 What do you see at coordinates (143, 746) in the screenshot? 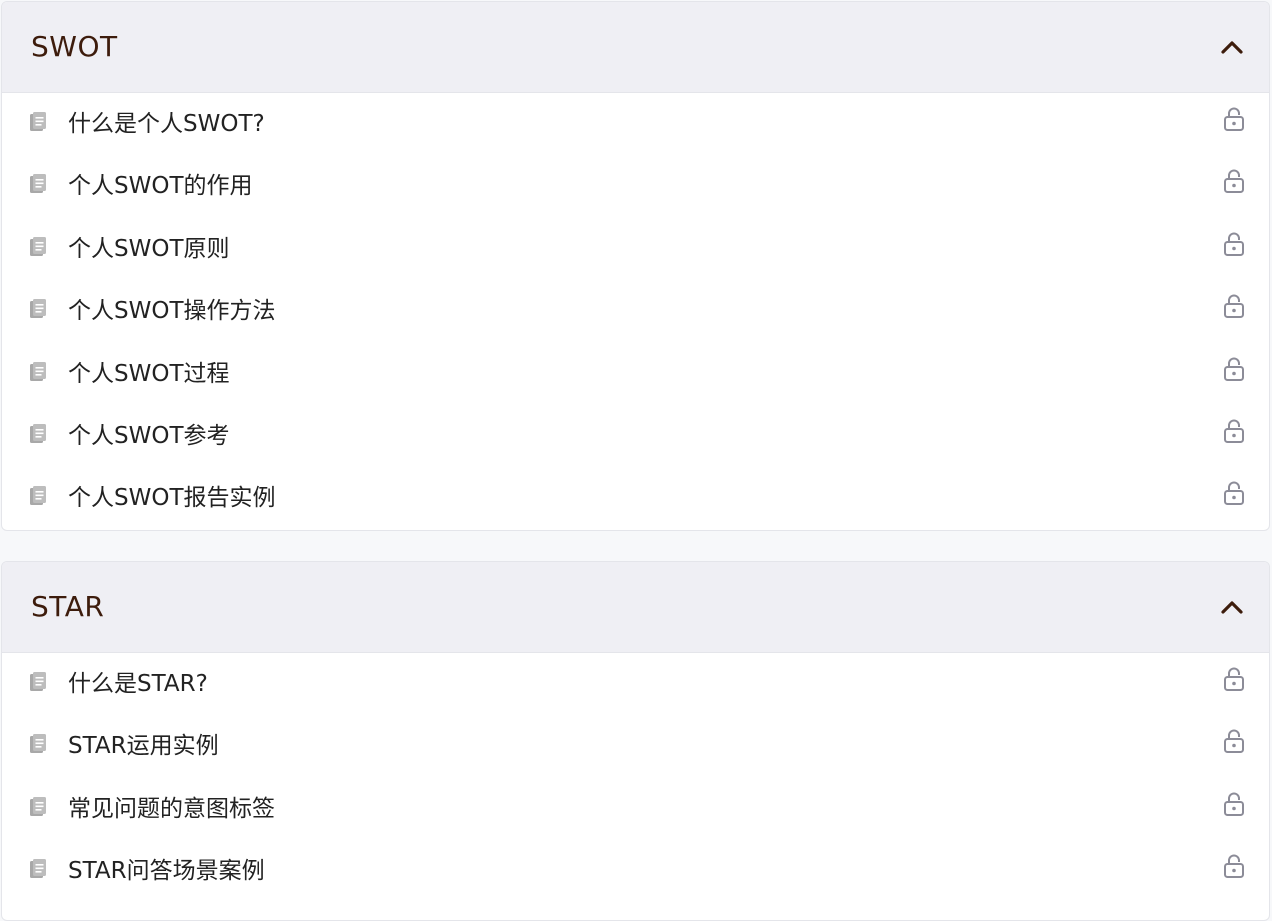
I see `item-label: STAR运用实例` at bounding box center [143, 746].